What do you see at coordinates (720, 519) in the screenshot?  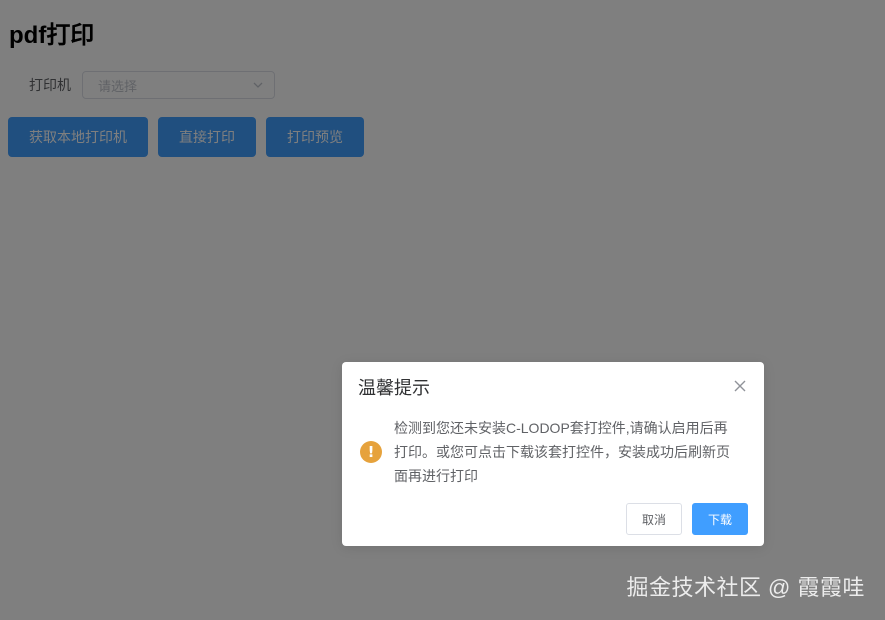 I see `download-button: 下载` at bounding box center [720, 519].